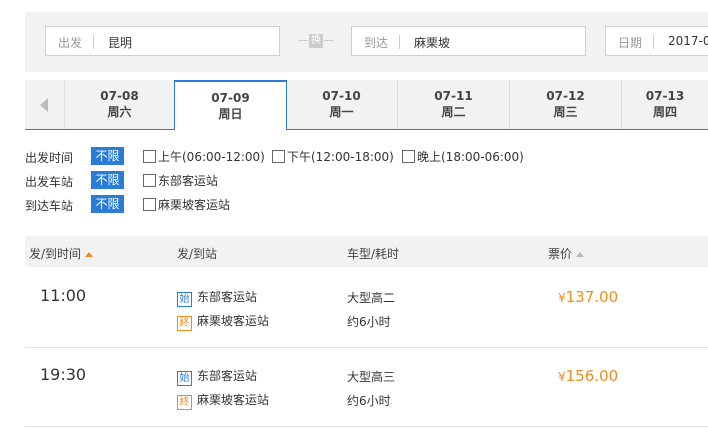 Image resolution: width=708 pixels, height=429 pixels. What do you see at coordinates (49, 182) in the screenshot?
I see `filter-label: 出发车站` at bounding box center [49, 182].